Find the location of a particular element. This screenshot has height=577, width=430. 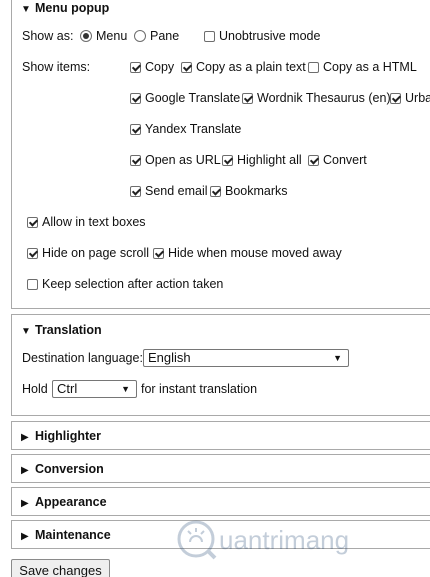

radio-icon is located at coordinates (140, 36).